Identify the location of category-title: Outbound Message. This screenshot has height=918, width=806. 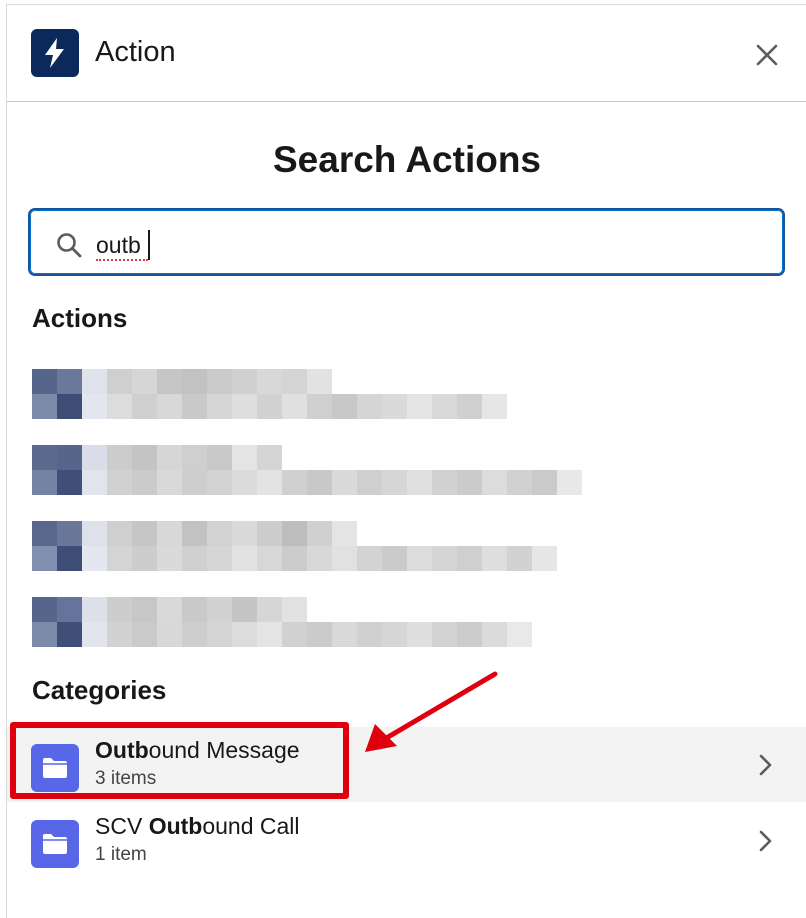
(197, 750).